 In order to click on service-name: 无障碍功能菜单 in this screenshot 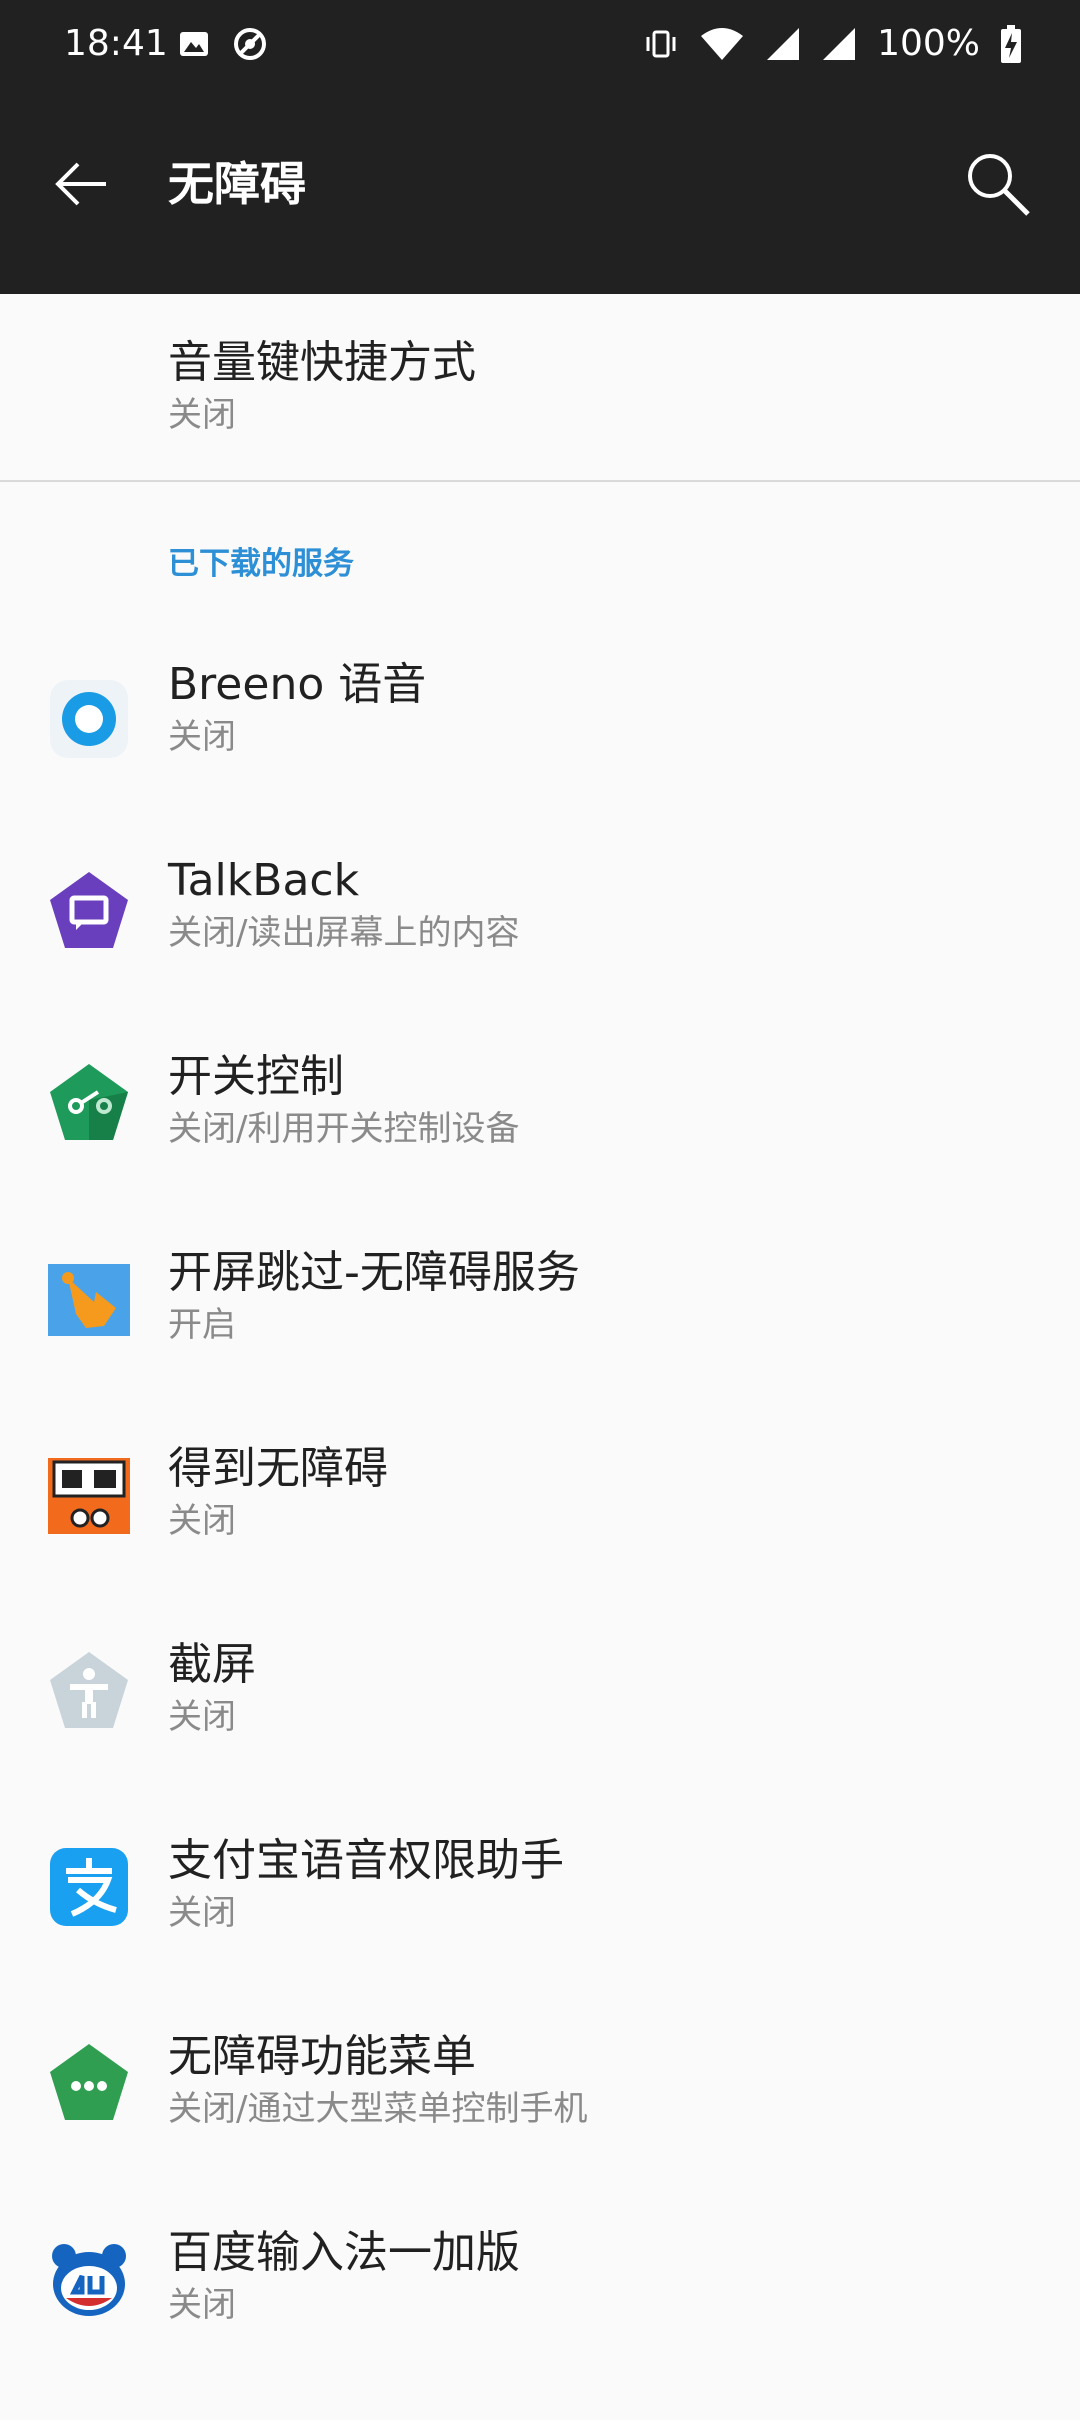, I will do `click(322, 2056)`.